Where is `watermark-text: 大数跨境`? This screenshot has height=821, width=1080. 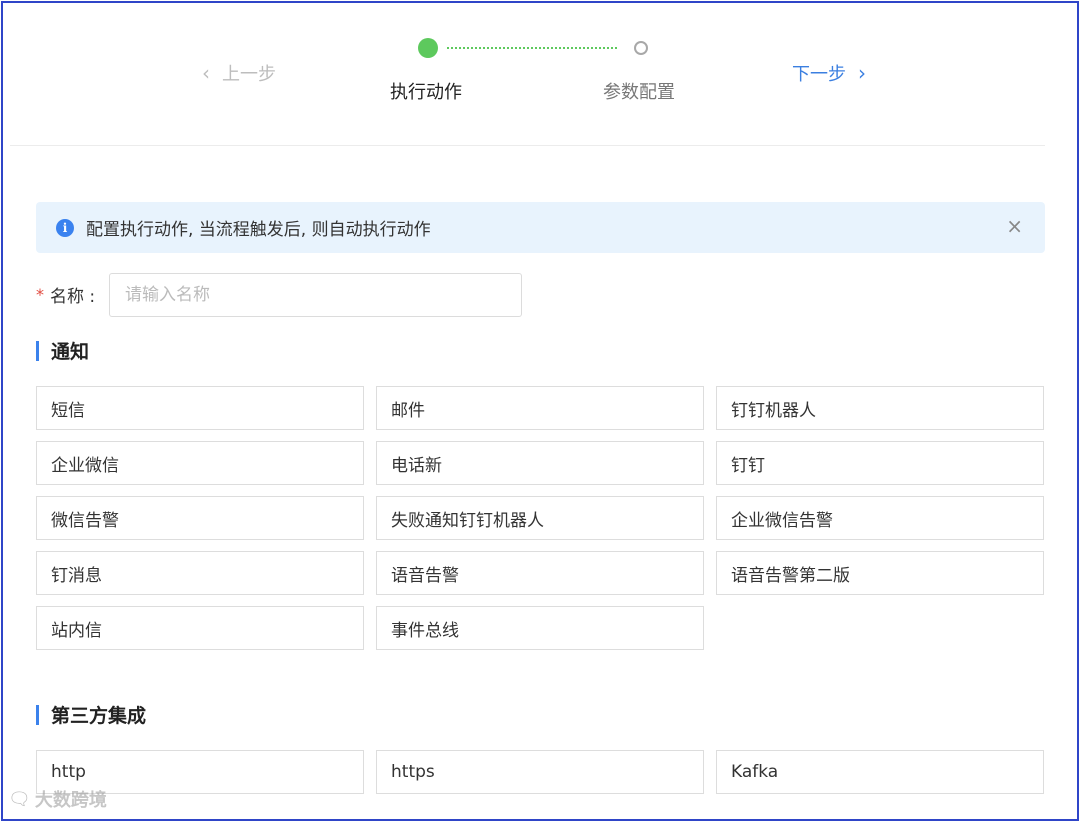 watermark-text: 大数跨境 is located at coordinates (70, 800).